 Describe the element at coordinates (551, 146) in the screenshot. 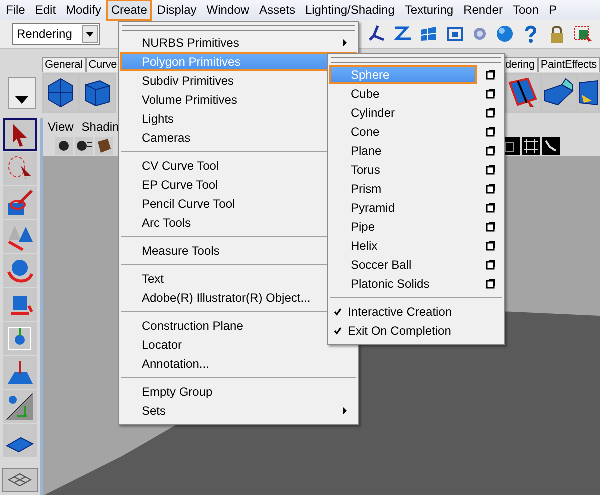

I see `joint-icon` at that location.